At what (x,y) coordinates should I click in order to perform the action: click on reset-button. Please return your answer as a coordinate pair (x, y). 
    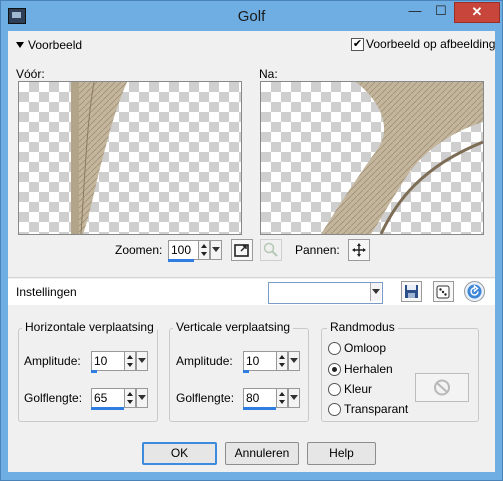
    Looking at the image, I should click on (474, 291).